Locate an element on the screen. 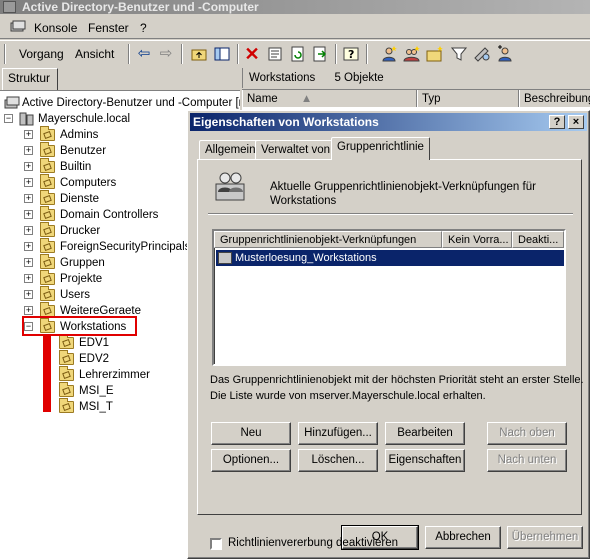  properties-icon is located at coordinates (275, 54).